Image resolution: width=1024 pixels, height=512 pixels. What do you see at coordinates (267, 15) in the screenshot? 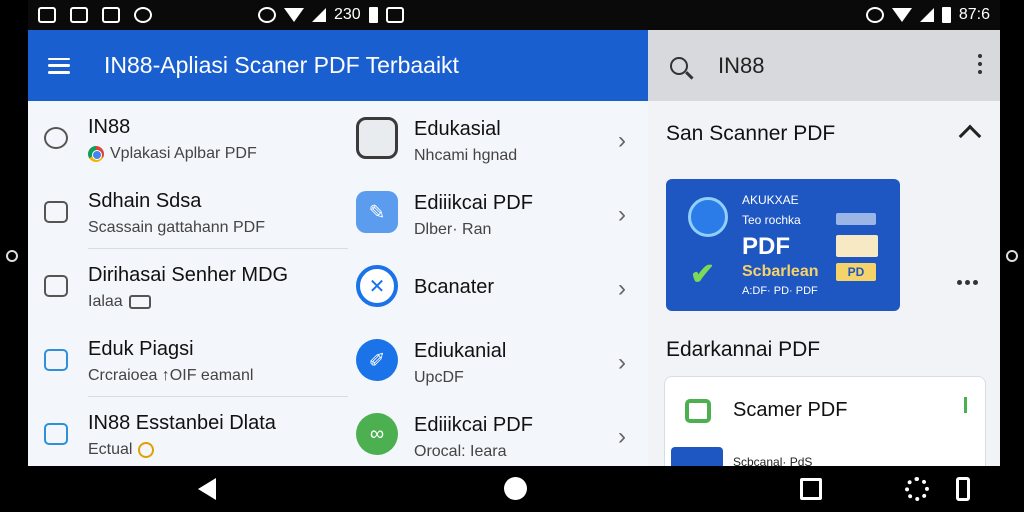
I see `alarm-icon` at bounding box center [267, 15].